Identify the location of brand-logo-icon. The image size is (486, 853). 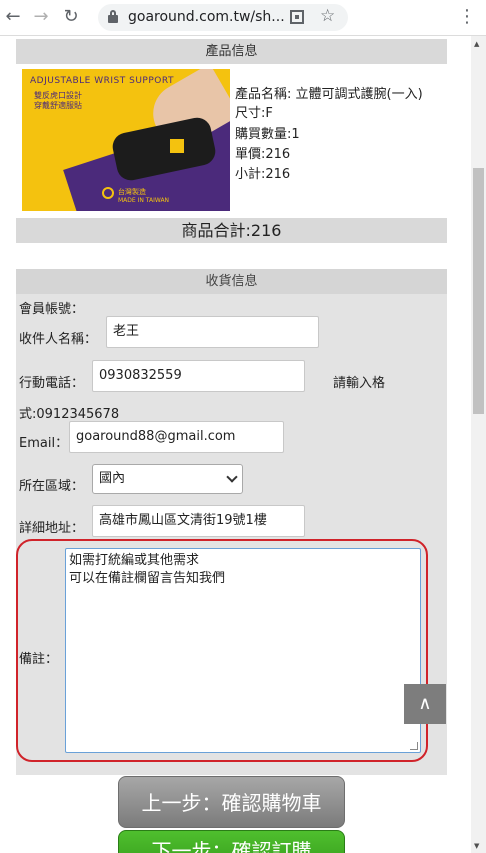
(108, 193).